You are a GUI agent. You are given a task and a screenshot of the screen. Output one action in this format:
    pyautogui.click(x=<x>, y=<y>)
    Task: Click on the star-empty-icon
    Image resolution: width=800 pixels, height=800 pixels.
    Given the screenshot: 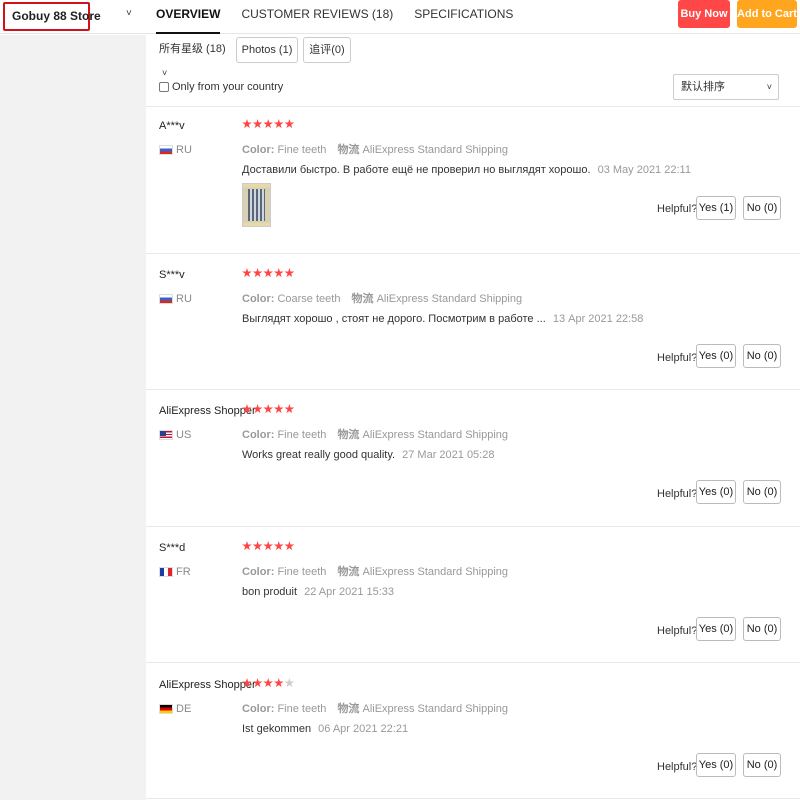 What is the action you would take?
    pyautogui.click(x=289, y=683)
    